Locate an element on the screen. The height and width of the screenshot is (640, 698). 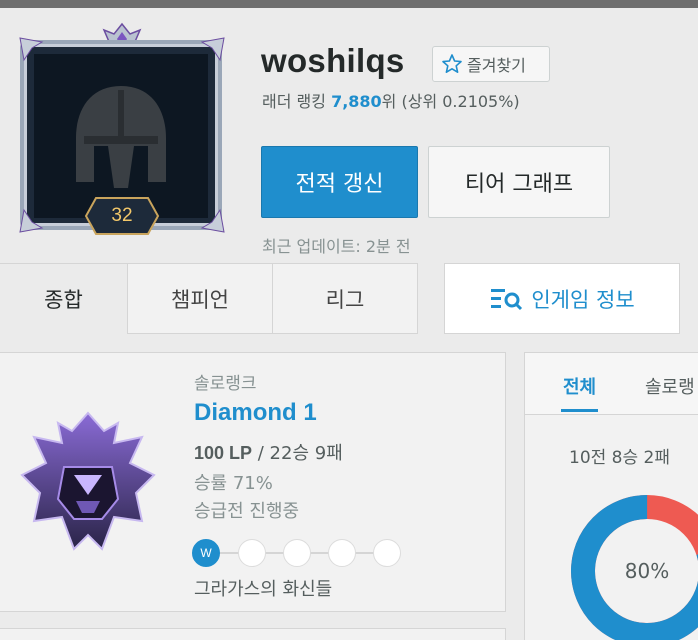
win-rate: 승률 71% is located at coordinates (233, 483).